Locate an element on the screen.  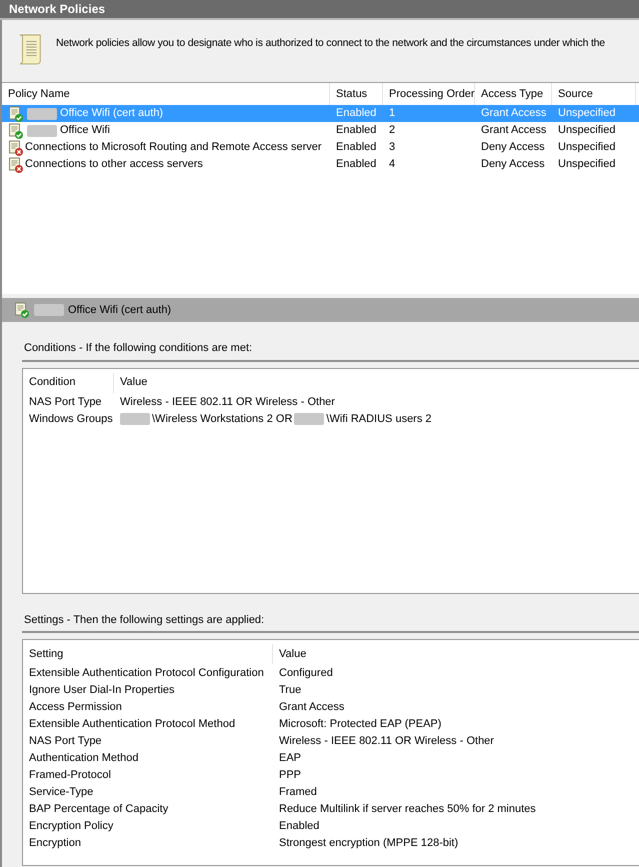
column-header: Setting is located at coordinates (148, 654).